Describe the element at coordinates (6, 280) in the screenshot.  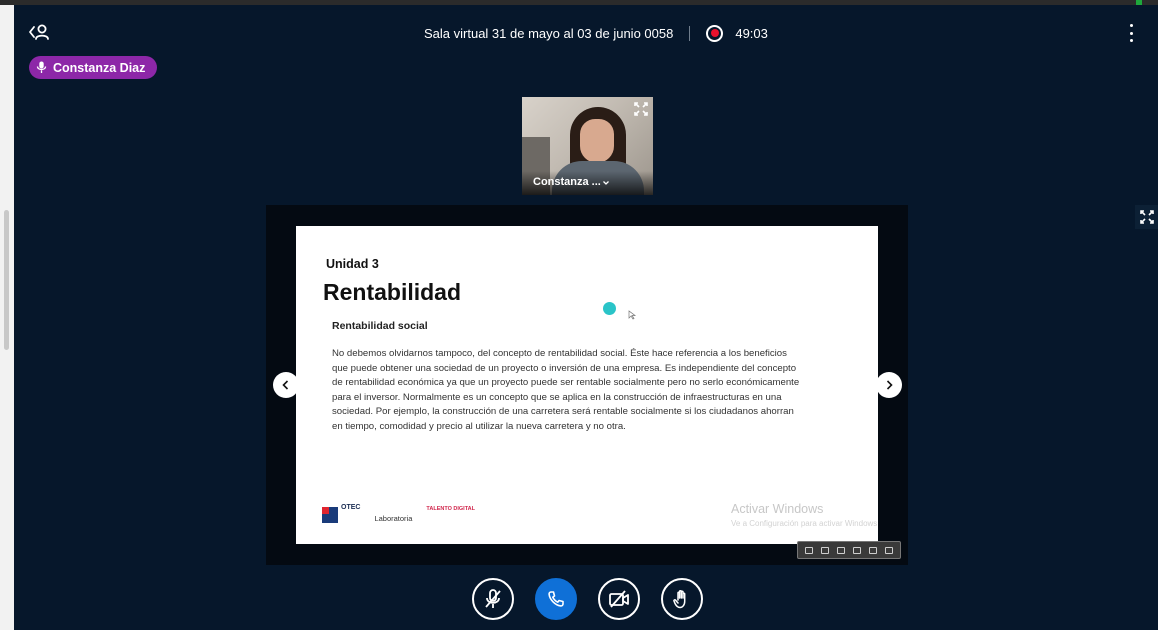
I see `scrollbar-thumb` at that location.